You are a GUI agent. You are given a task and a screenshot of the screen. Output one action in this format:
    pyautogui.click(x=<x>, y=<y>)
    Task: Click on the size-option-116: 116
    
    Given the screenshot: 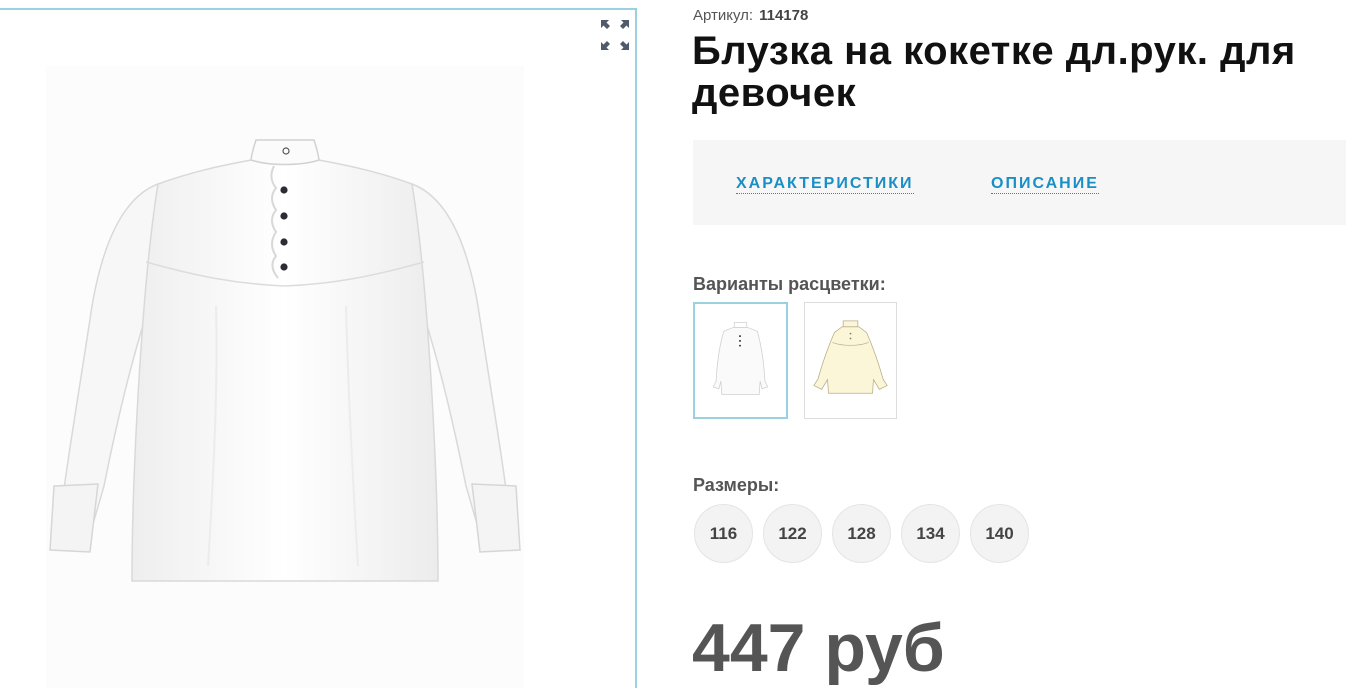 What is the action you would take?
    pyautogui.click(x=723, y=533)
    